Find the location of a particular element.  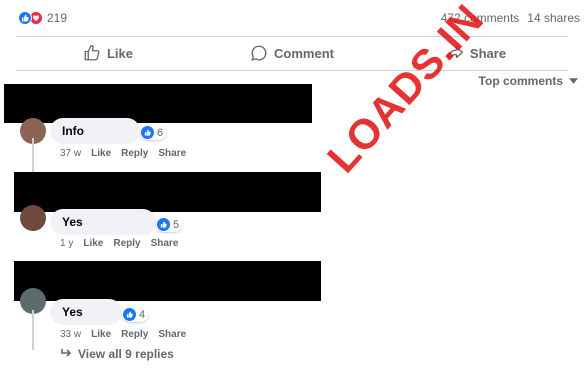

comment-meta: 1 y Like Reply Share is located at coordinates (124, 243).